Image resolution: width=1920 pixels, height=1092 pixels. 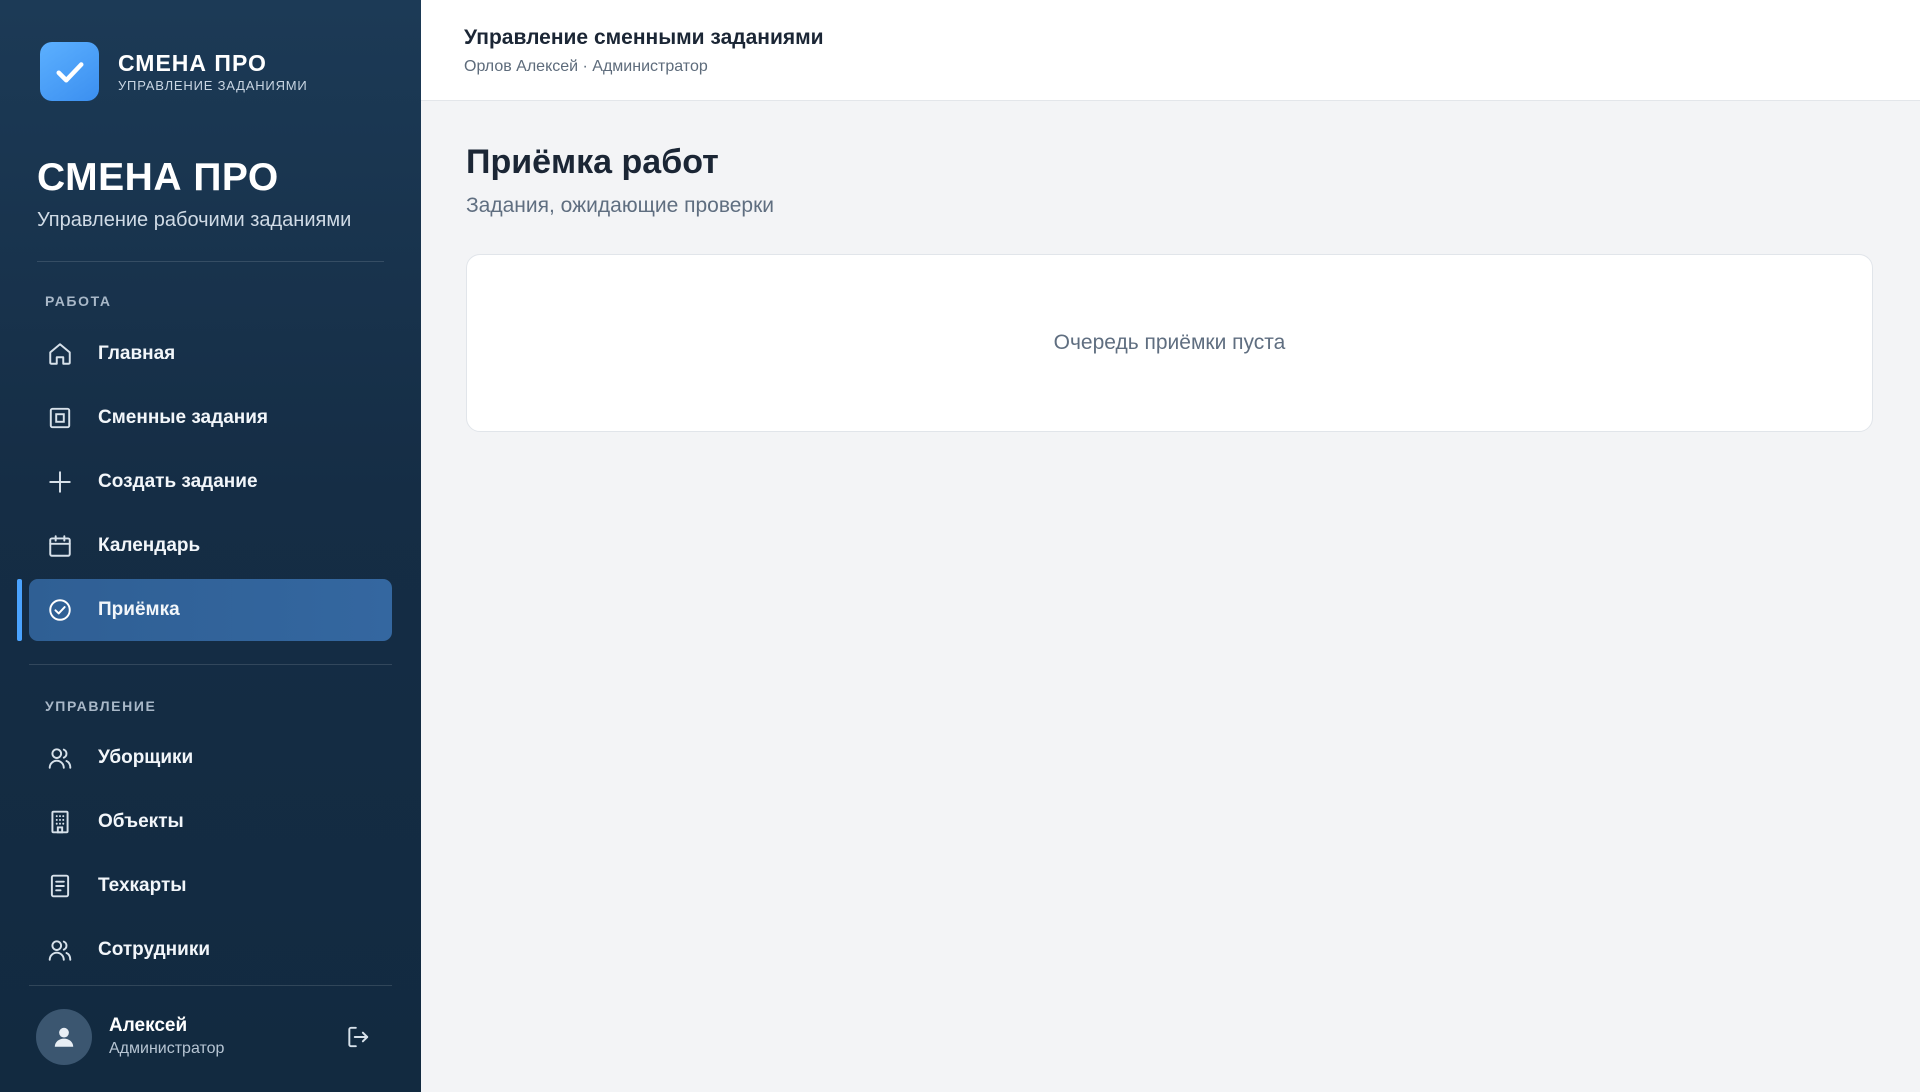 I want to click on user-name: Алексей, so click(x=148, y=1025).